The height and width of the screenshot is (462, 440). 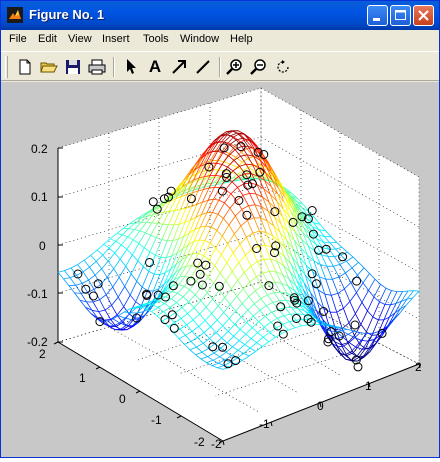 I want to click on line-tool-icon, so click(x=203, y=67).